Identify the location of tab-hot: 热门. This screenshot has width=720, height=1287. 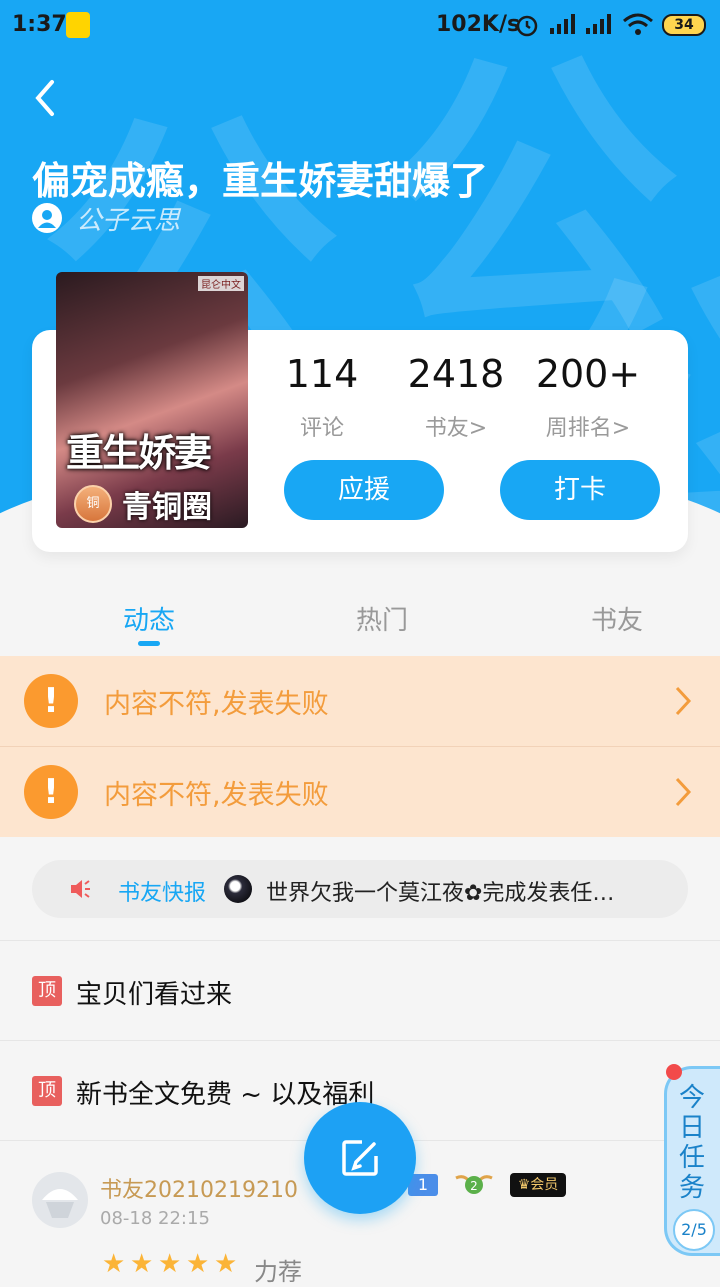
(382, 618).